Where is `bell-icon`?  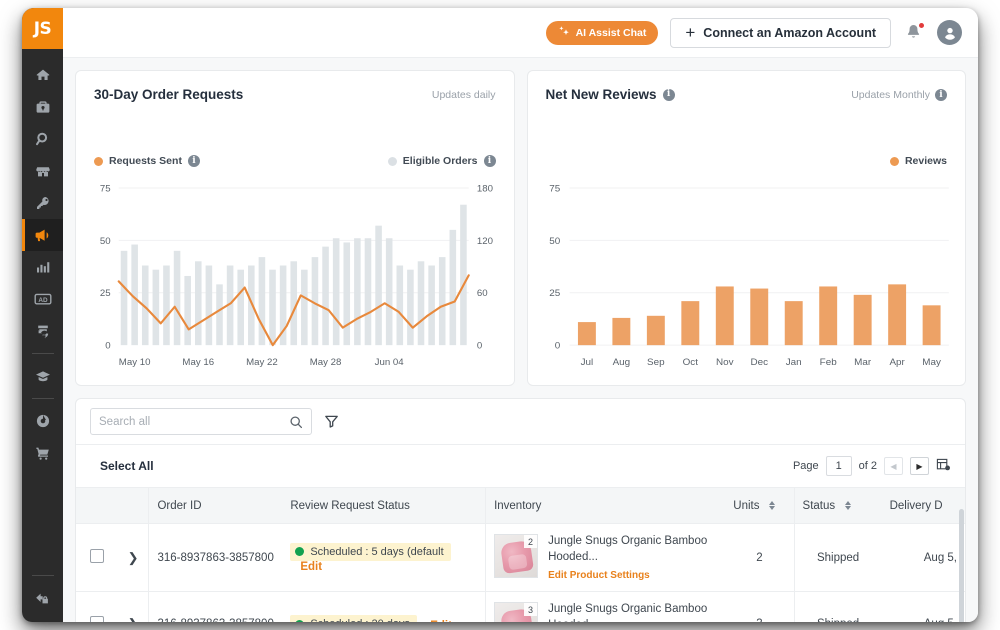 bell-icon is located at coordinates (913, 35).